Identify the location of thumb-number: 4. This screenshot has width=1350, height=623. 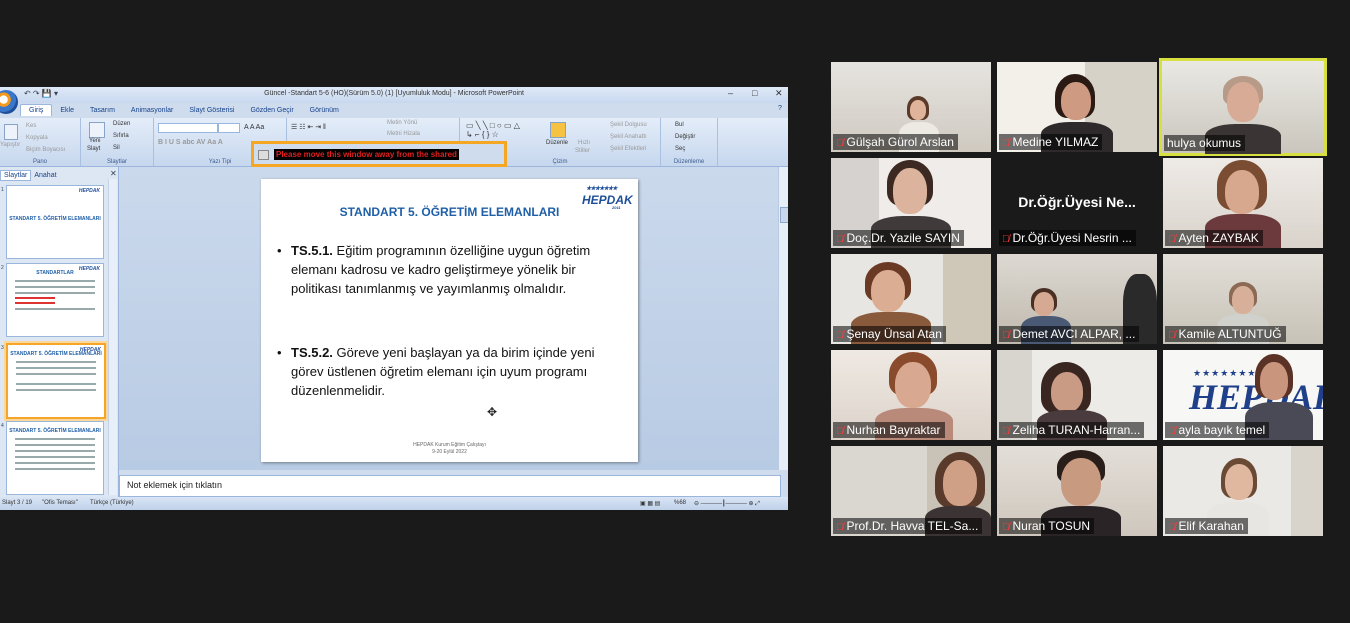
(2, 426).